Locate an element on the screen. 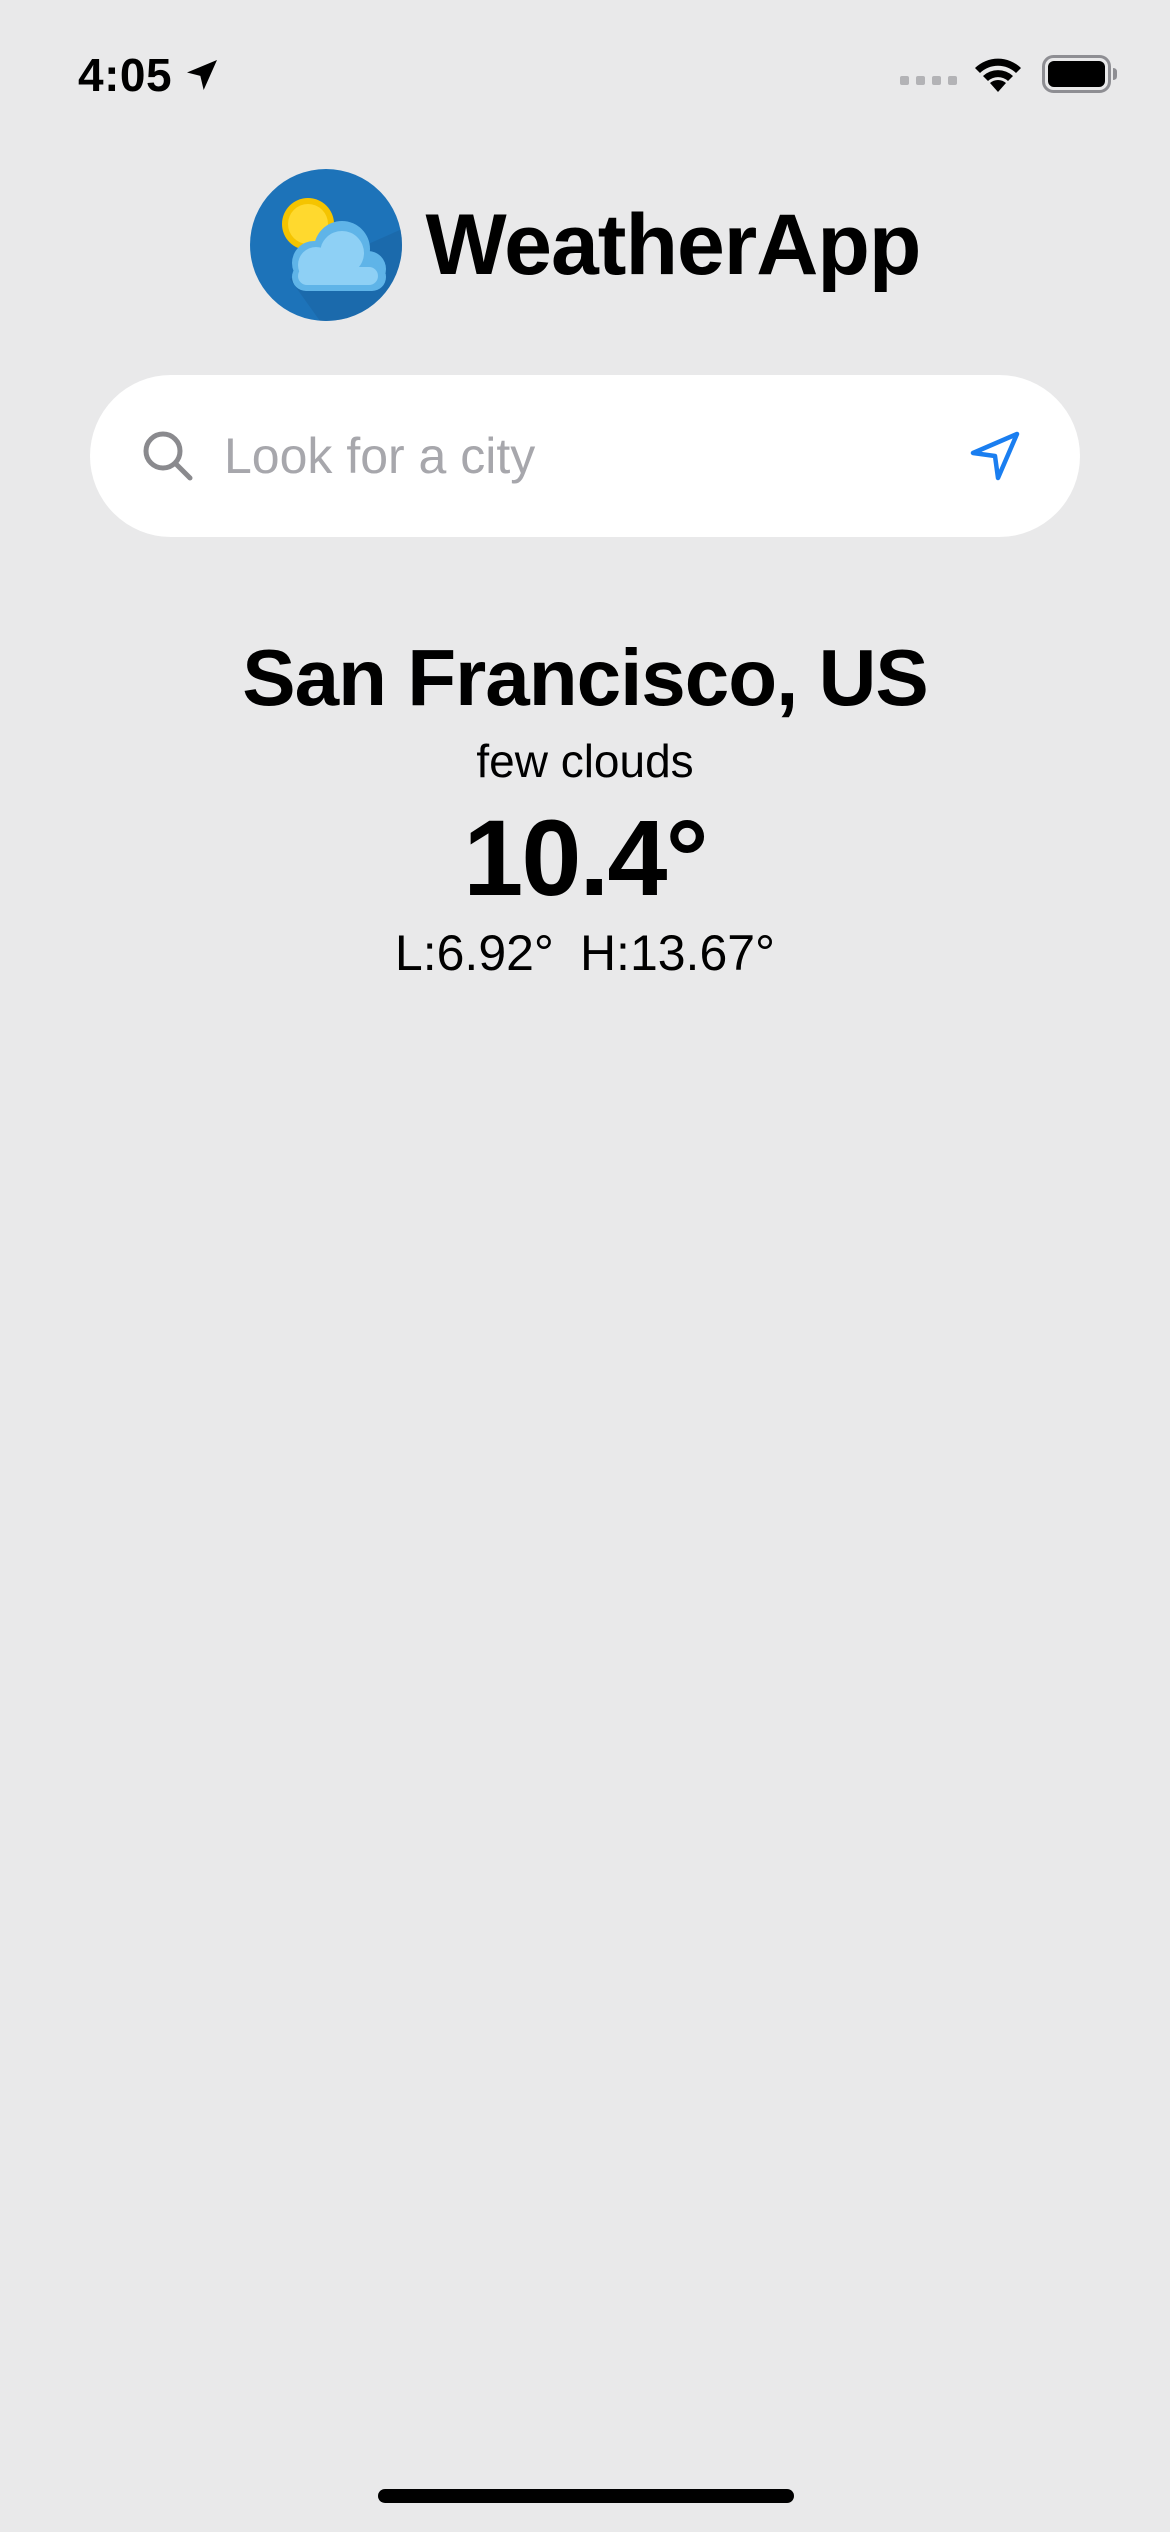 This screenshot has width=1170, height=2532. temperature-range: L:6.92° H:13.67° is located at coordinates (585, 953).